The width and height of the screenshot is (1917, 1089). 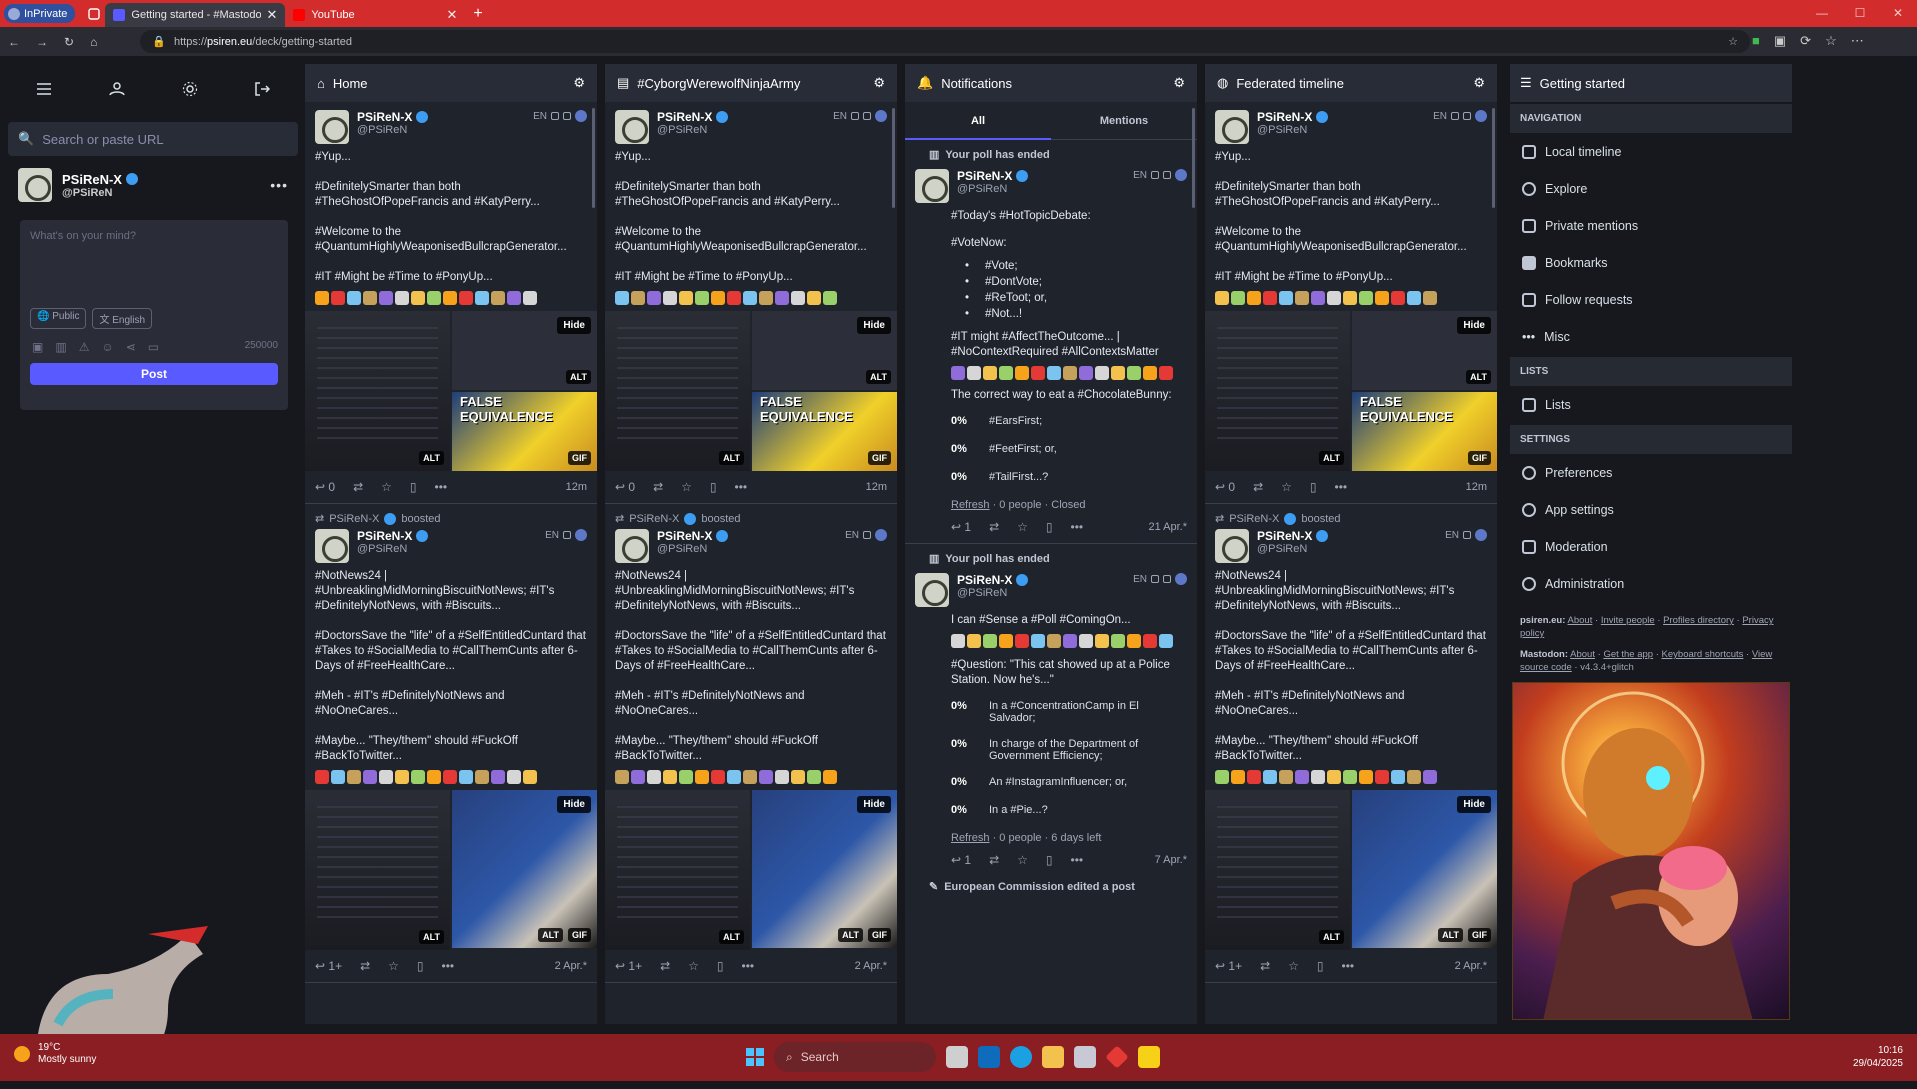 I want to click on tab-all: All, so click(x=978, y=121).